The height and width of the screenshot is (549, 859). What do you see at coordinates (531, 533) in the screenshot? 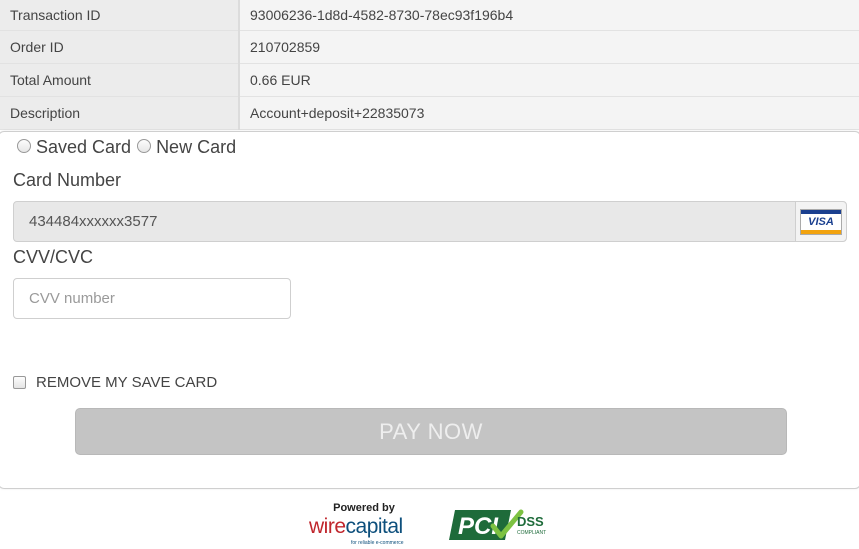
I see `compliant-text: COMPLIANT` at bounding box center [531, 533].